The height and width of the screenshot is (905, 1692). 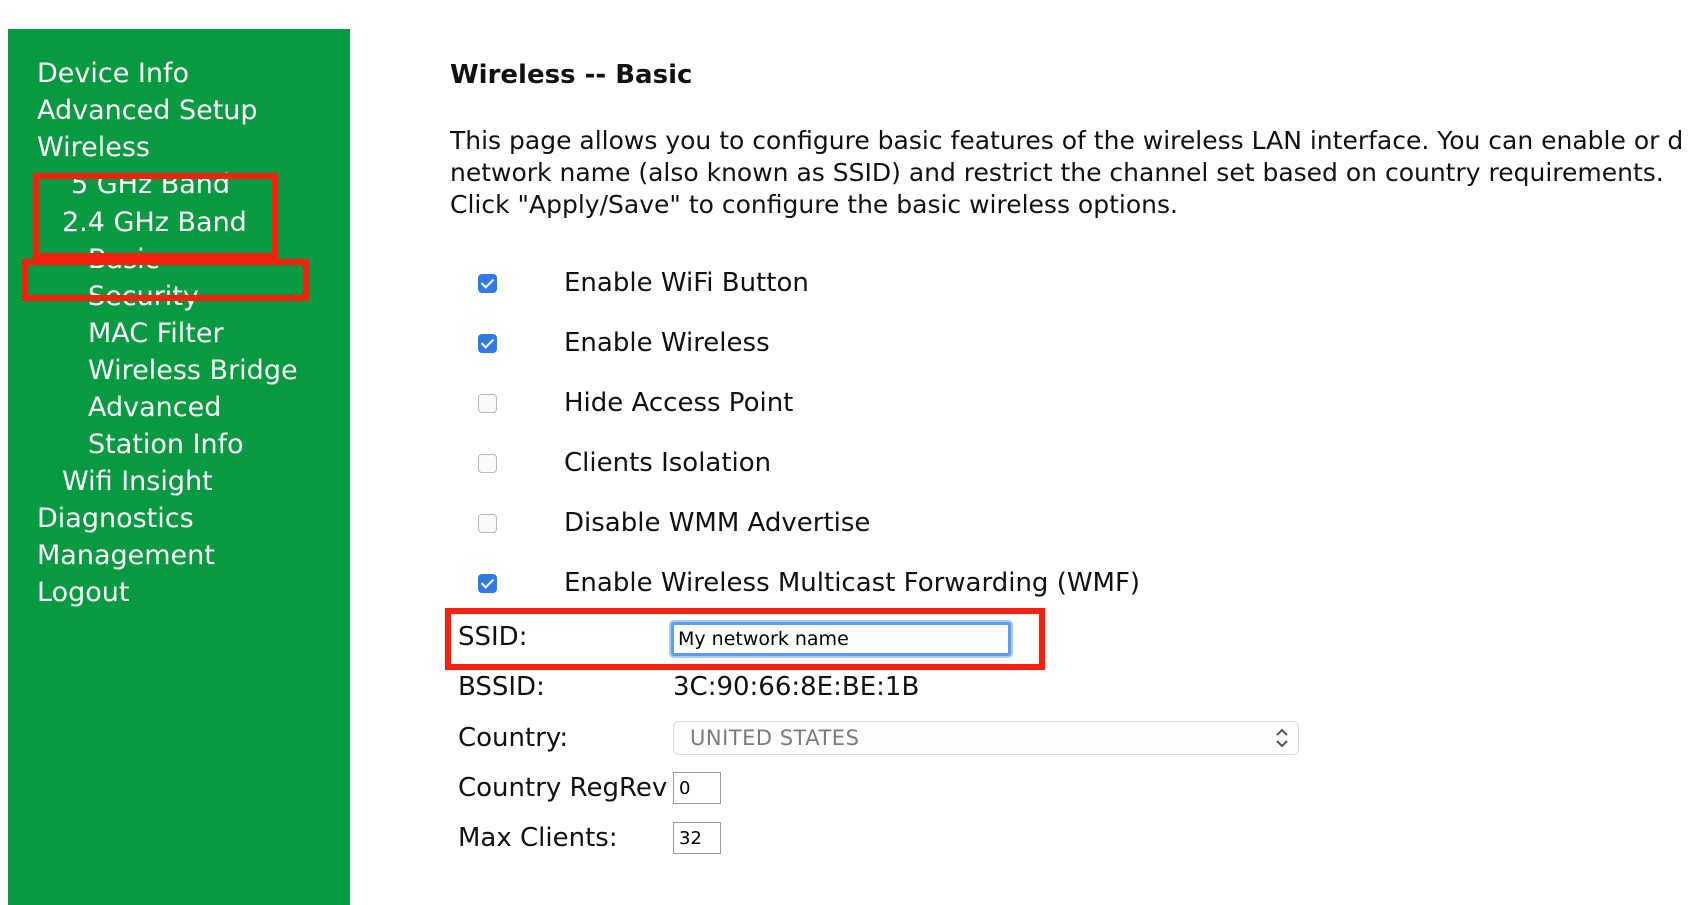 What do you see at coordinates (538, 838) in the screenshot?
I see `max-clients-label: Max Clients:` at bounding box center [538, 838].